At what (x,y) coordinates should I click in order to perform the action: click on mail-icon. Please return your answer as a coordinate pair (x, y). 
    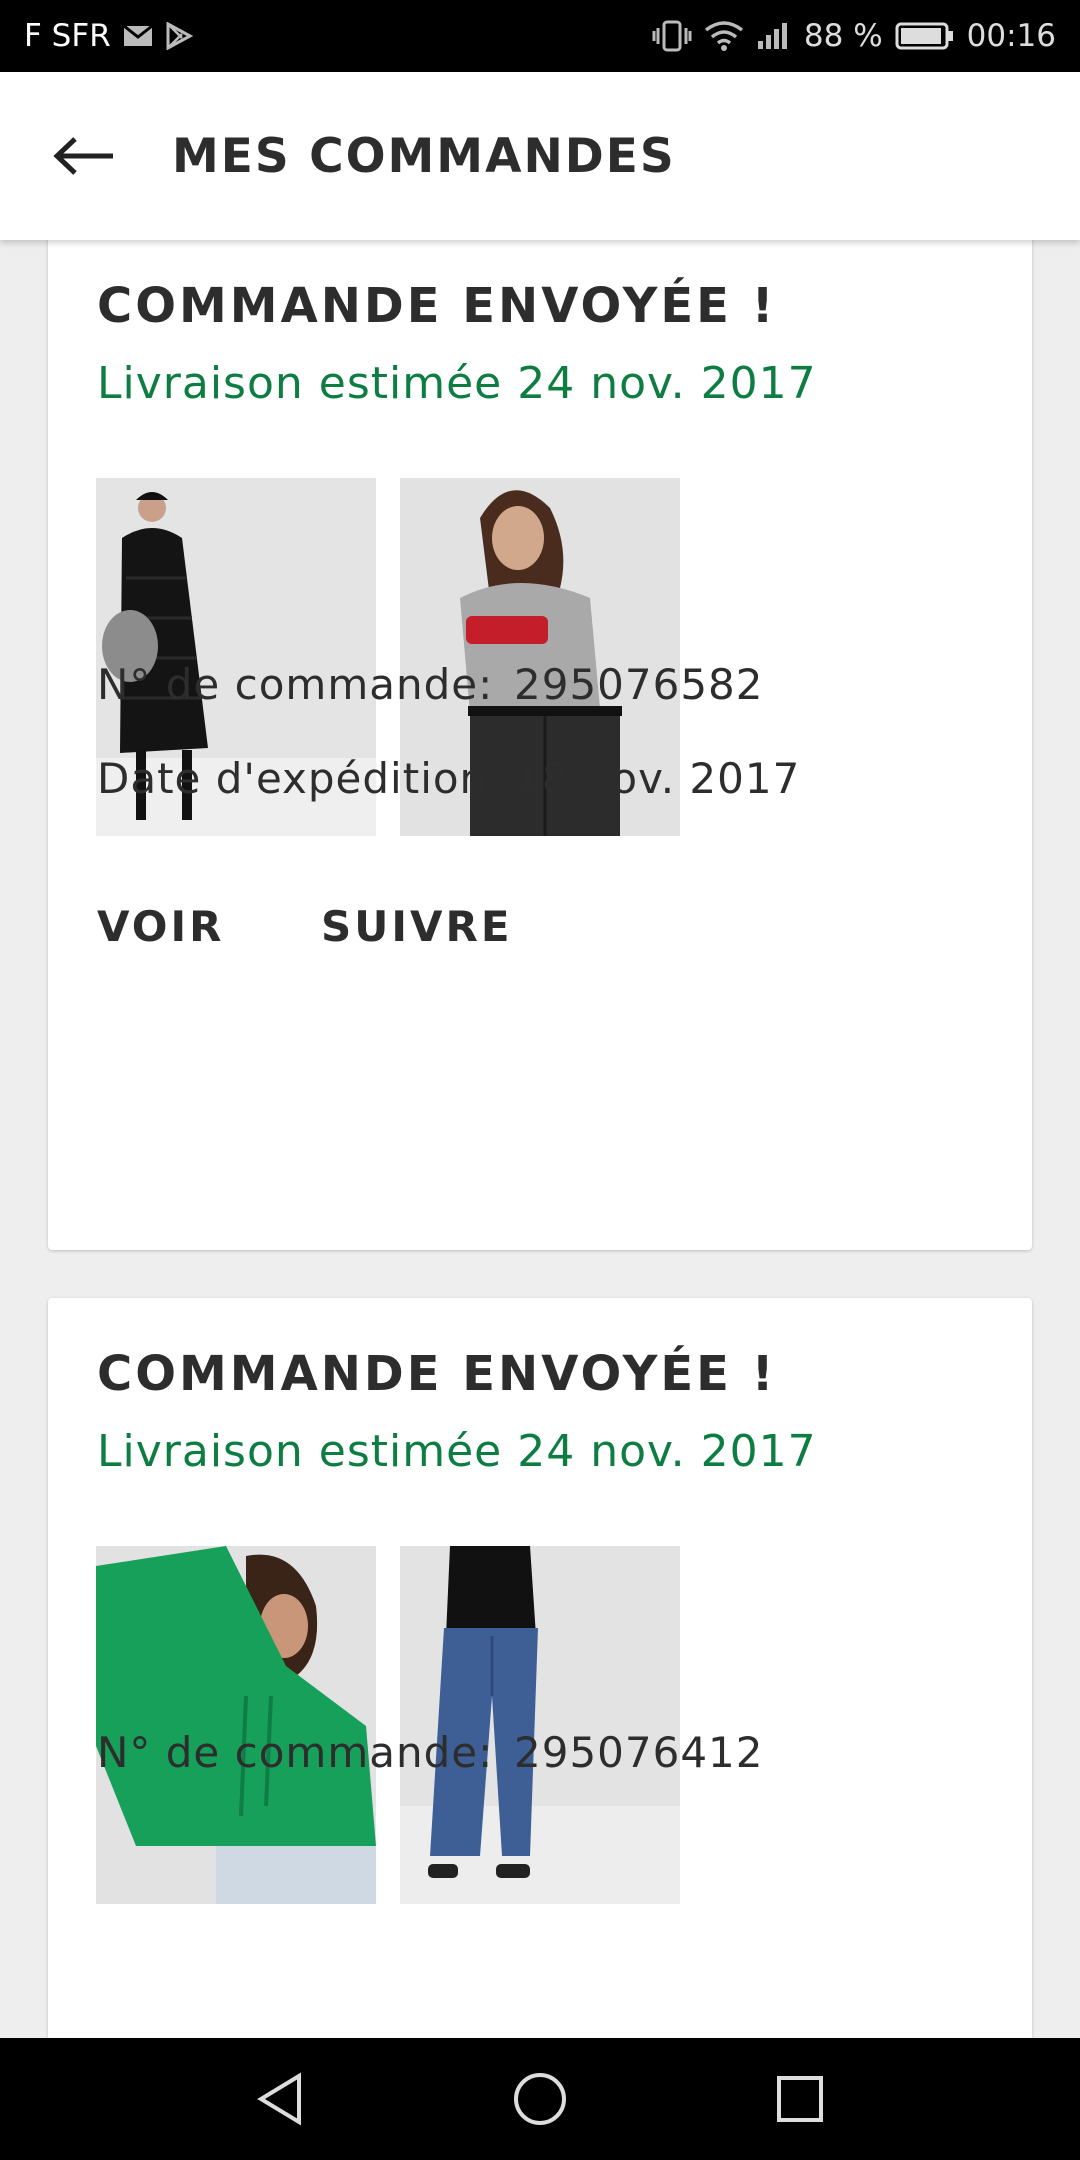
    Looking at the image, I should click on (137, 36).